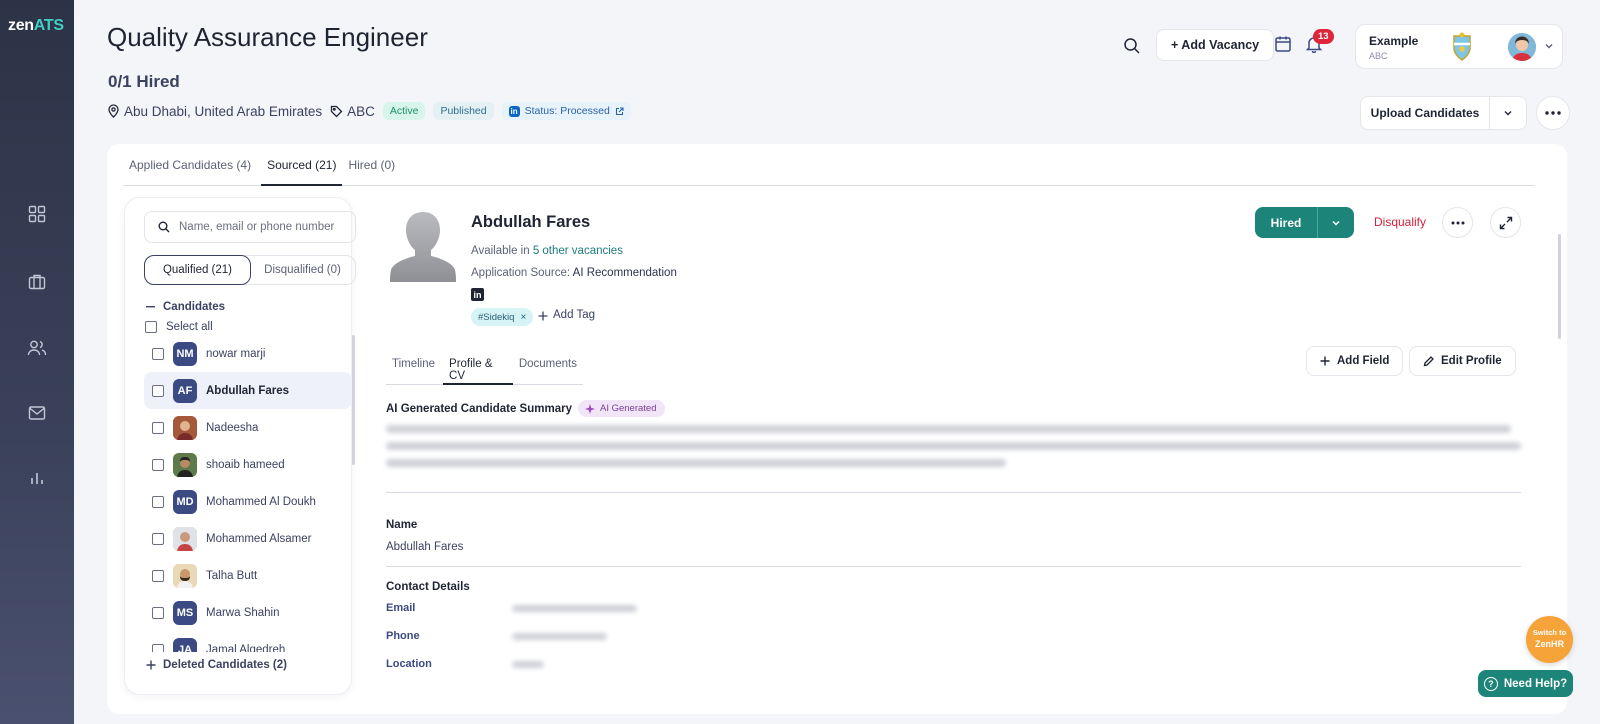  Describe the element at coordinates (225, 665) in the screenshot. I see `deleted-candidates-label: Deleted Candidates (2)` at that location.